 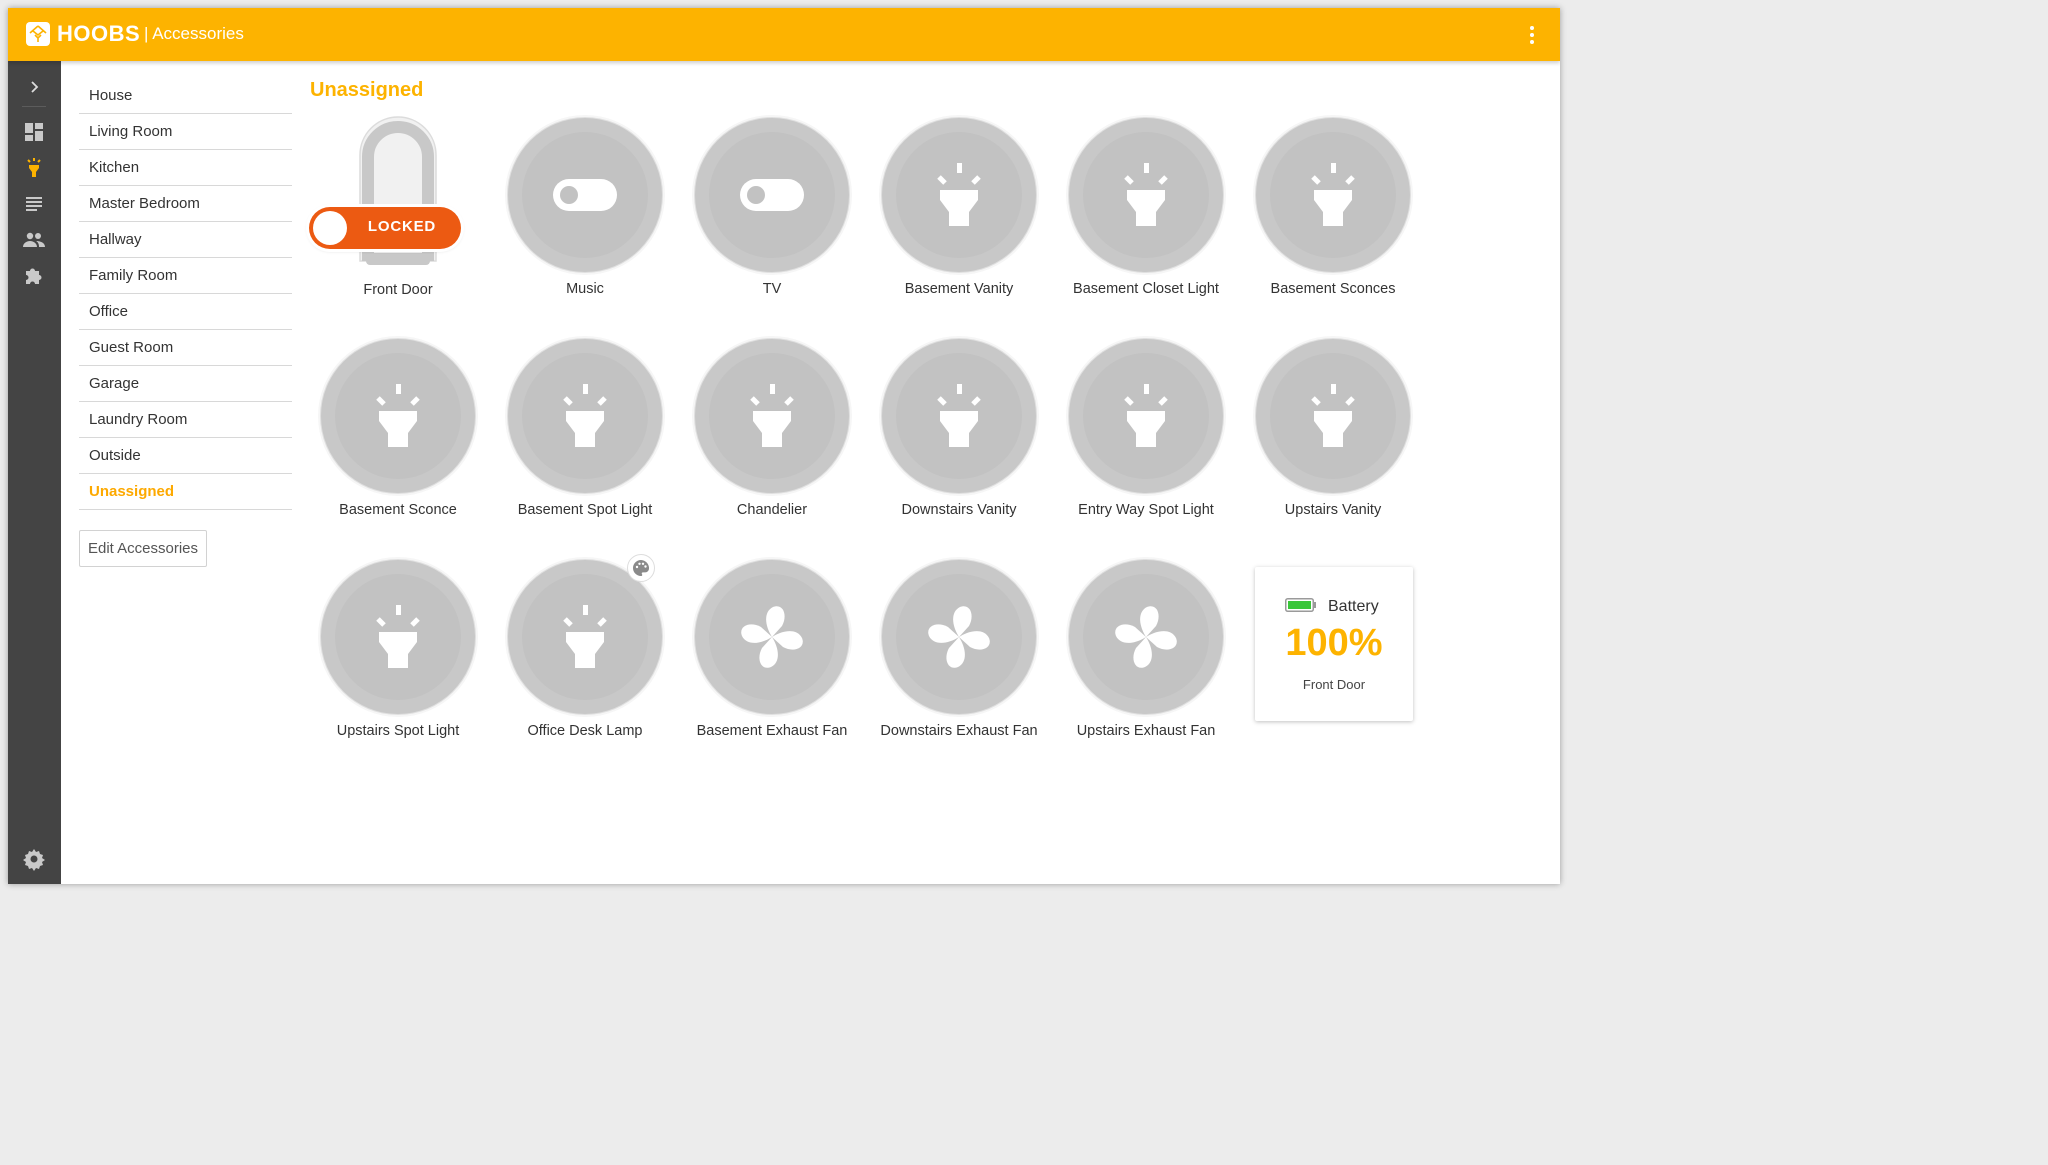 I want to click on accessory-label: Upstairs Spot Light, so click(x=398, y=731).